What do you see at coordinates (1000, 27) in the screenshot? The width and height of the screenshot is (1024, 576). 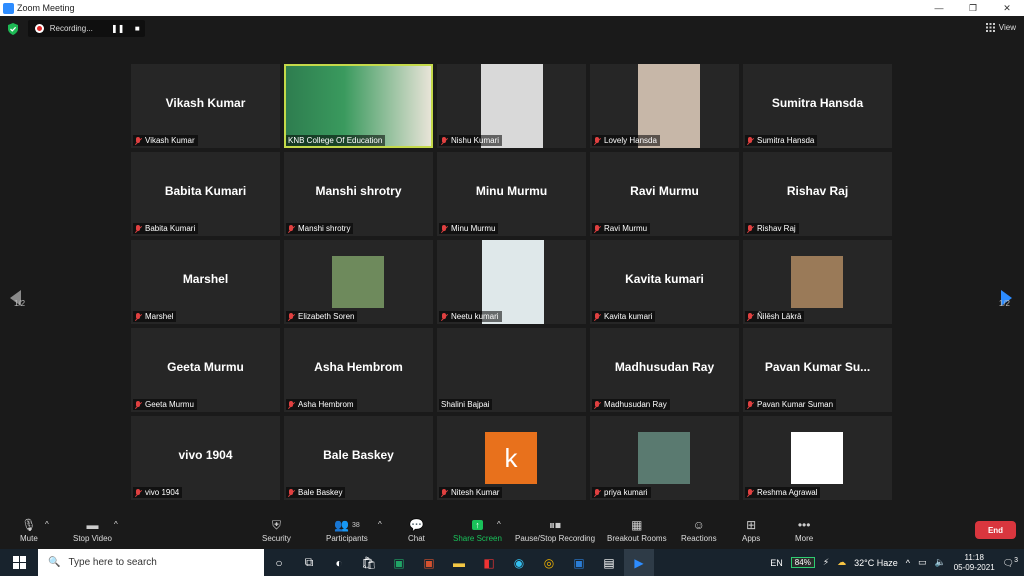 I see `view-button: View` at bounding box center [1000, 27].